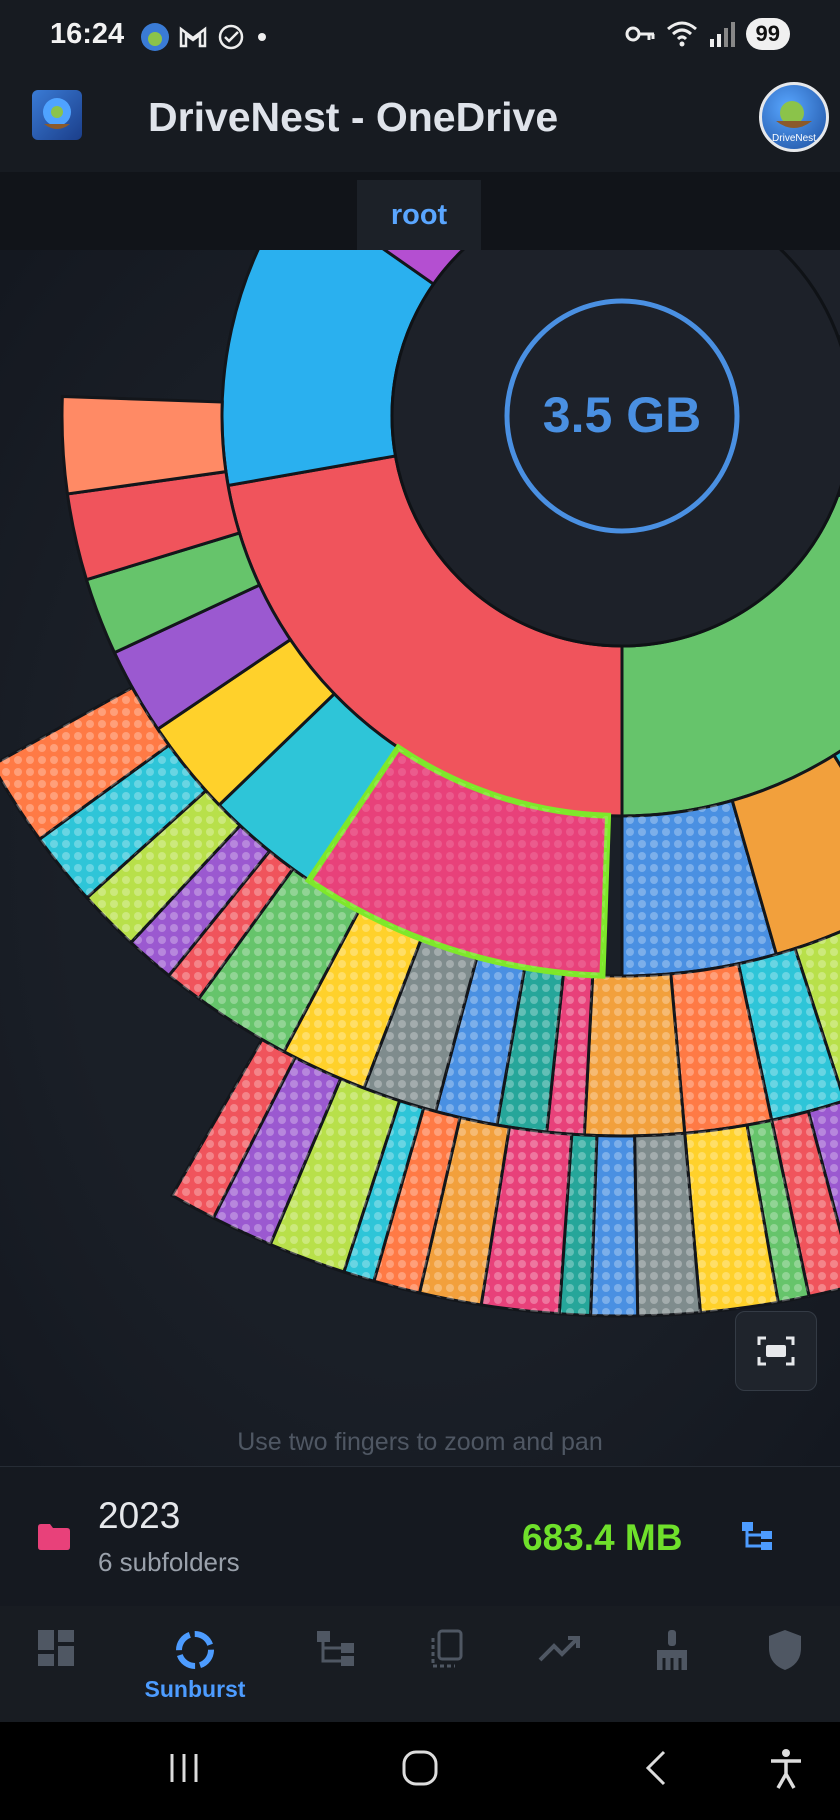 The image size is (840, 1820). I want to click on app-title: DriveNest - OneDrive, so click(353, 117).